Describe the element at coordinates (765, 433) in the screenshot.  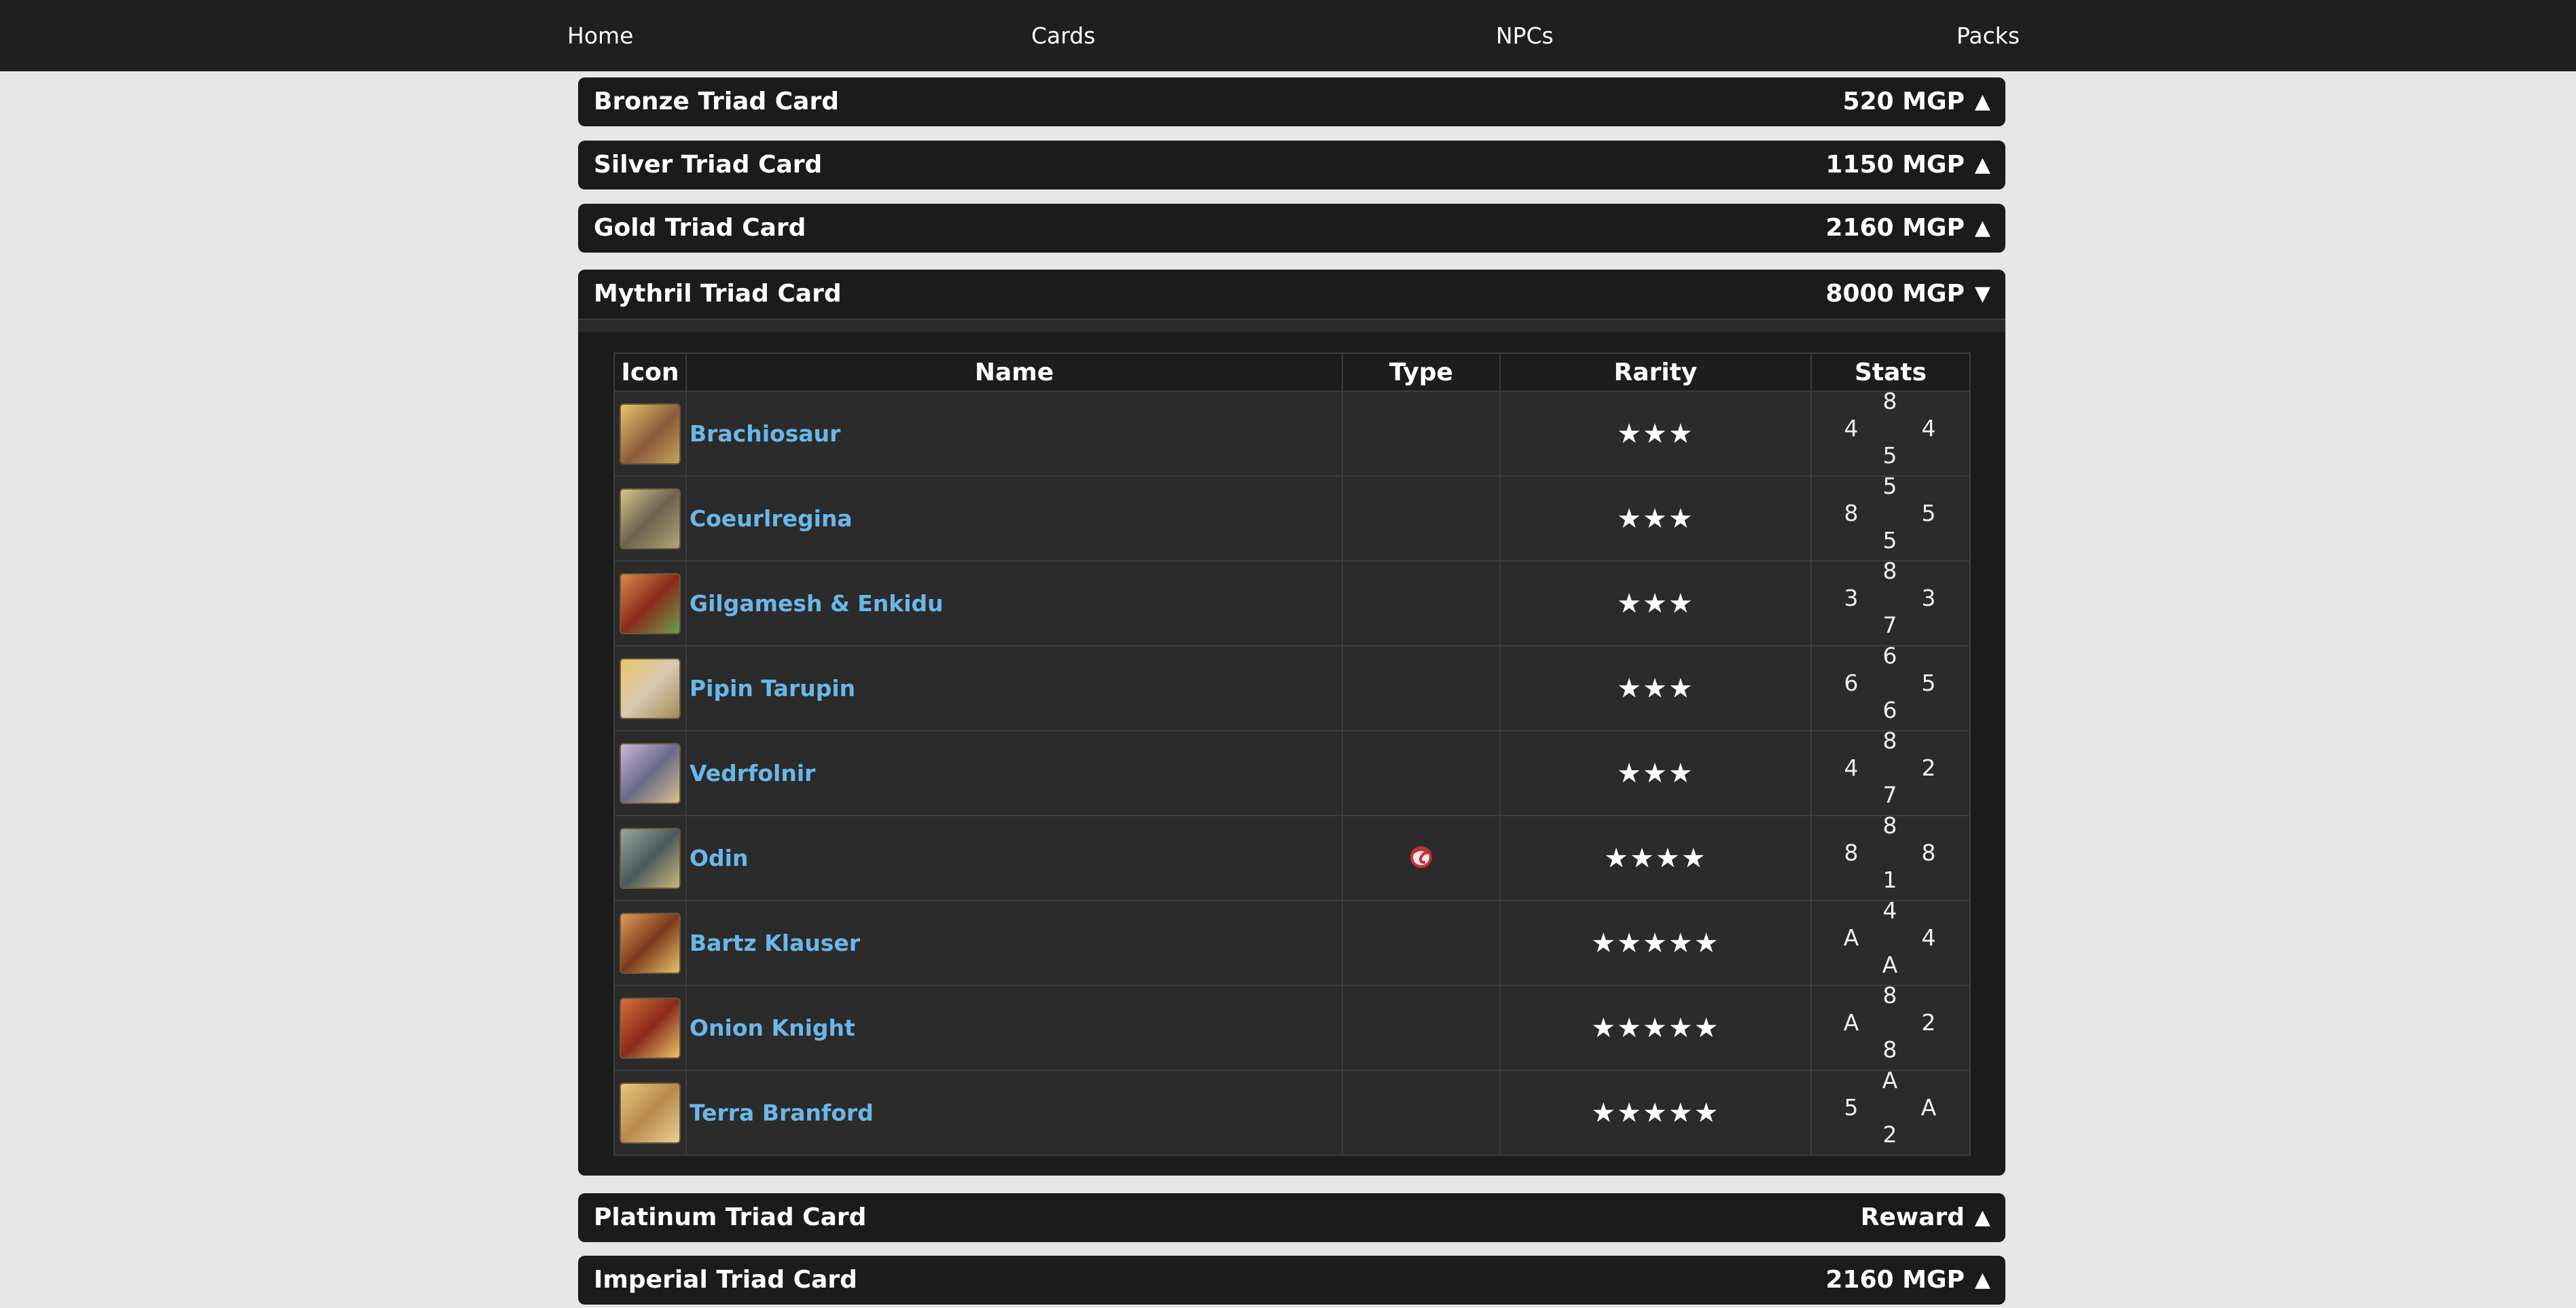
I see `card-name-link: Brachiosaur` at that location.